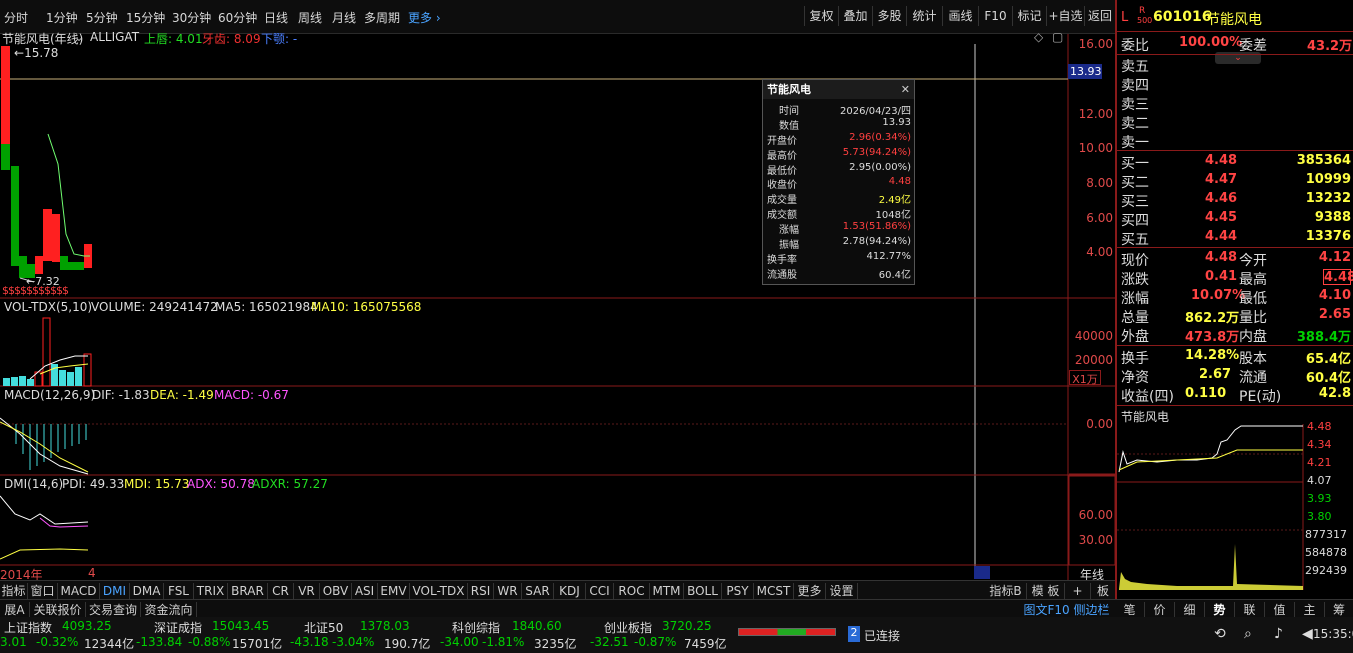 The height and width of the screenshot is (653, 1353). Describe the element at coordinates (14, 381) in the screenshot. I see `volume-bar` at that location.